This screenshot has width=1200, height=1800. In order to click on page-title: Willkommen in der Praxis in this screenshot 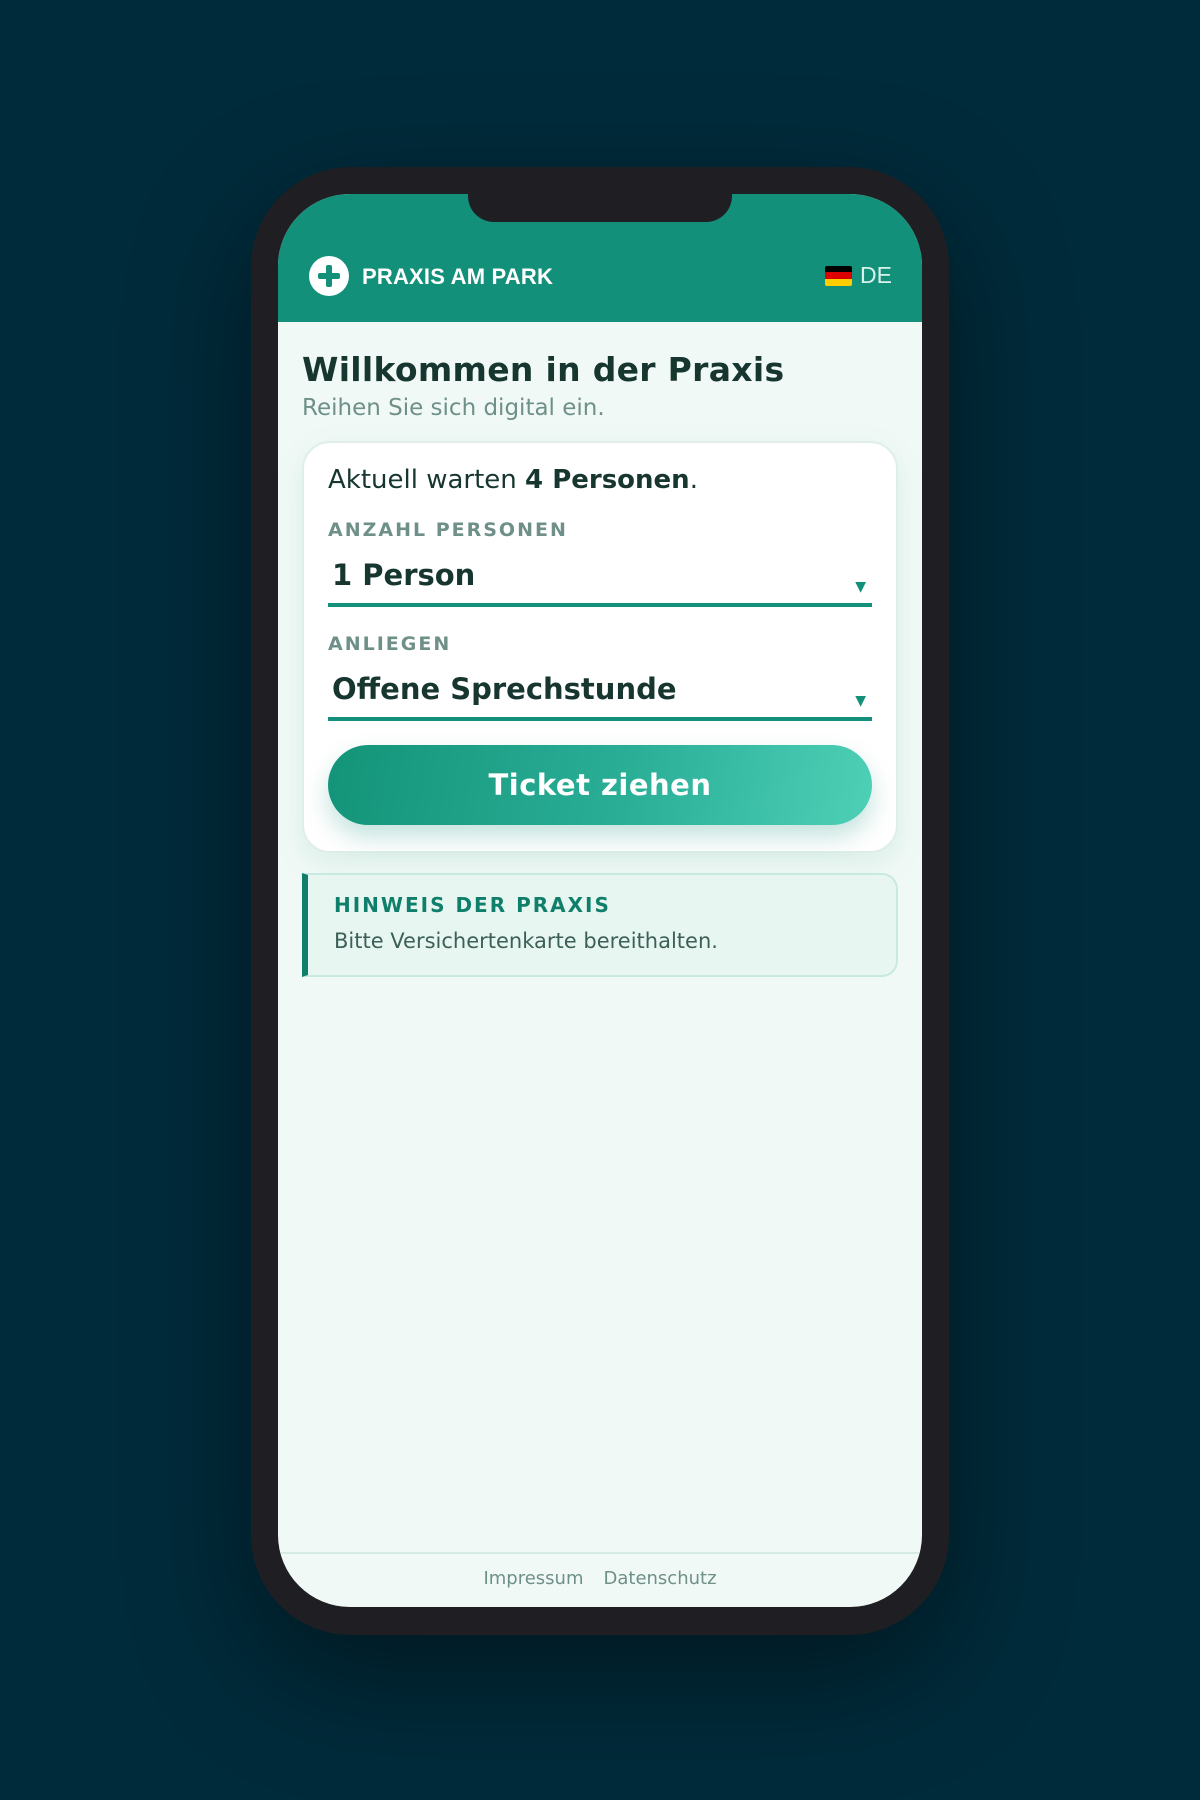, I will do `click(543, 369)`.